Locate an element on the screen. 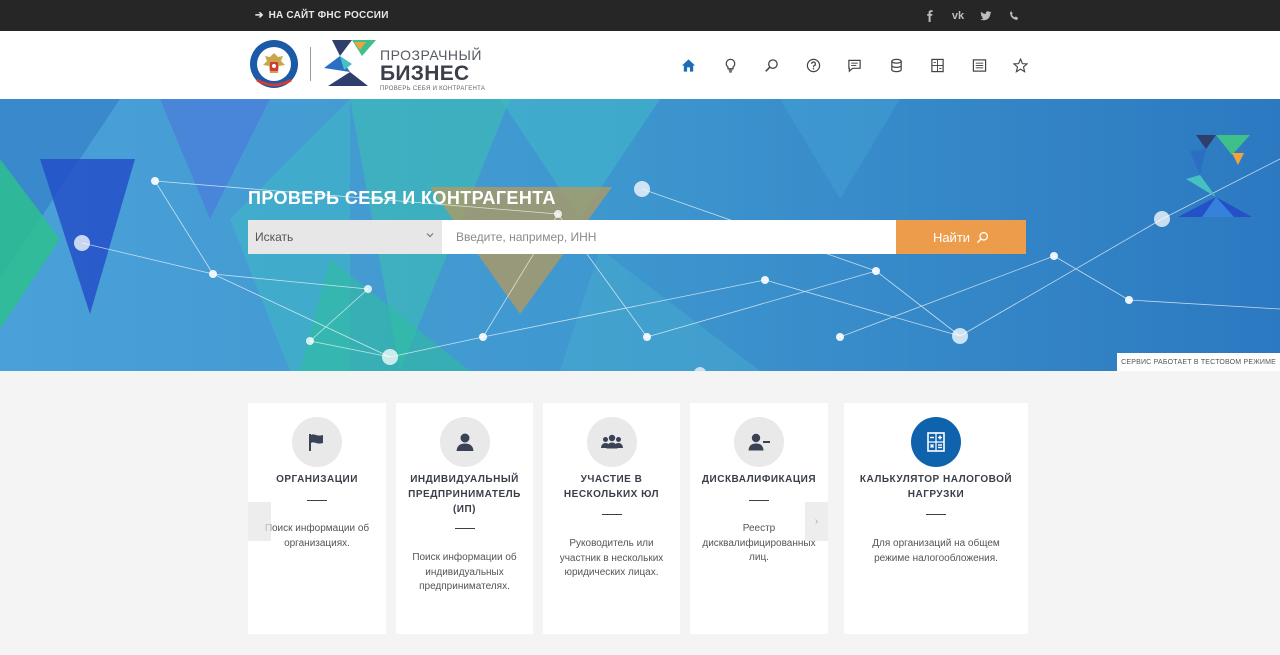  hero-brand-mark is located at coordinates (1215, 176).